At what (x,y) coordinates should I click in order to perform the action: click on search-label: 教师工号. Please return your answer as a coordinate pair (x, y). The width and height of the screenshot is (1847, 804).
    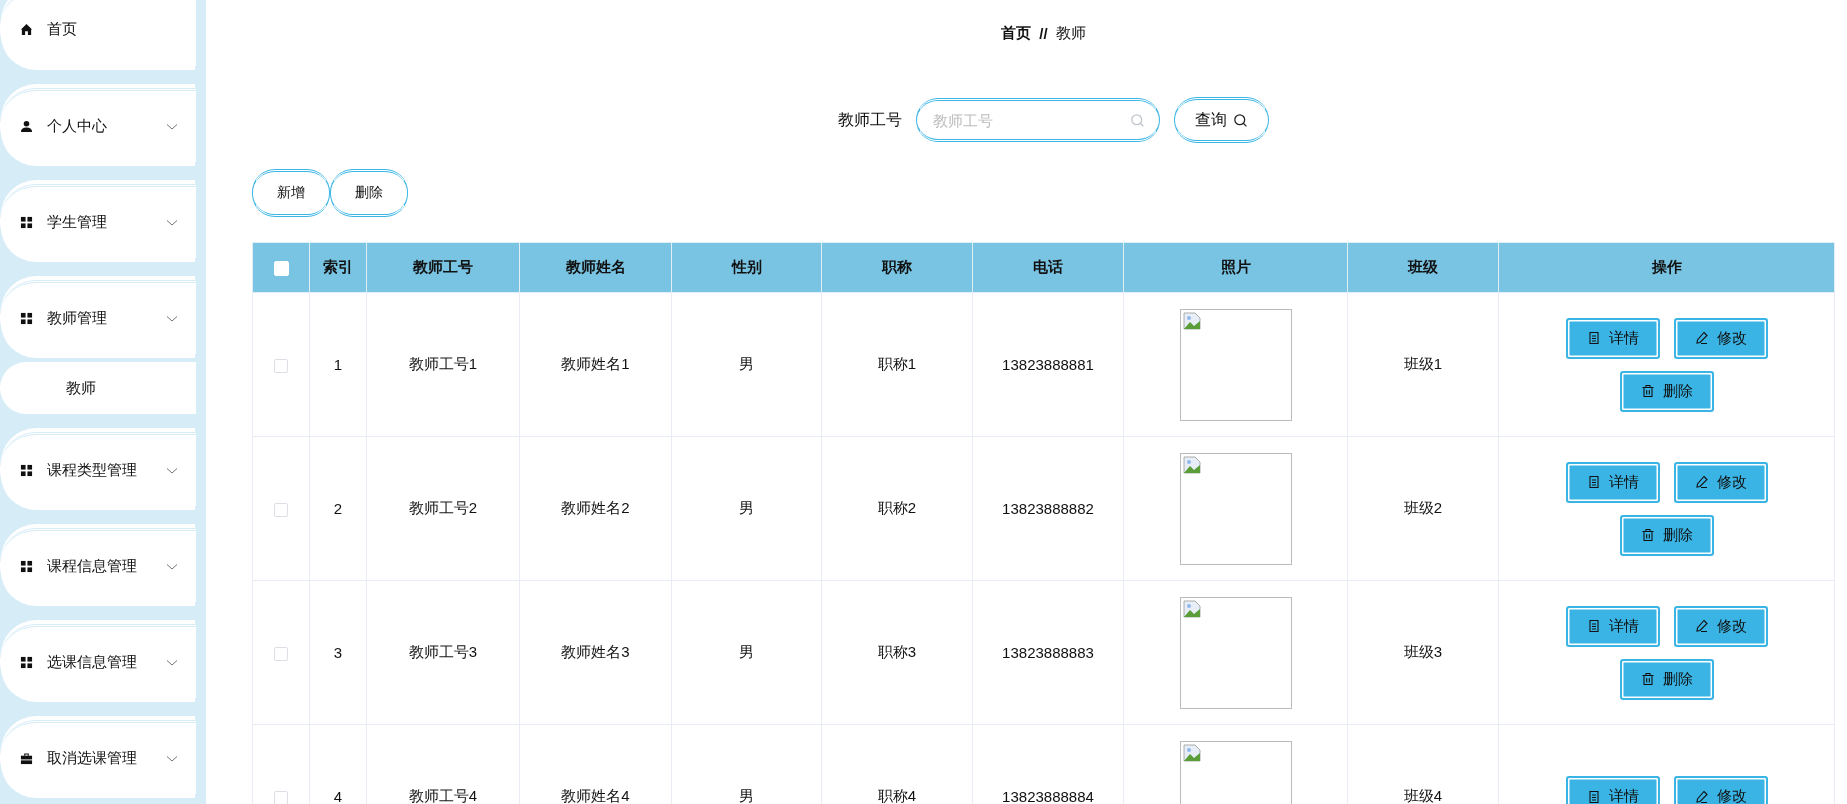
    Looking at the image, I should click on (870, 119).